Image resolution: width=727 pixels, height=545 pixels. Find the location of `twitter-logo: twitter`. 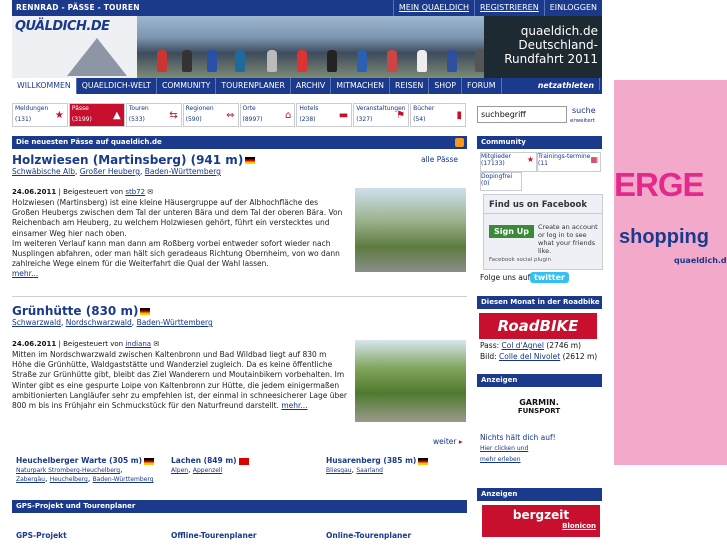

twitter-logo: twitter is located at coordinates (549, 277).